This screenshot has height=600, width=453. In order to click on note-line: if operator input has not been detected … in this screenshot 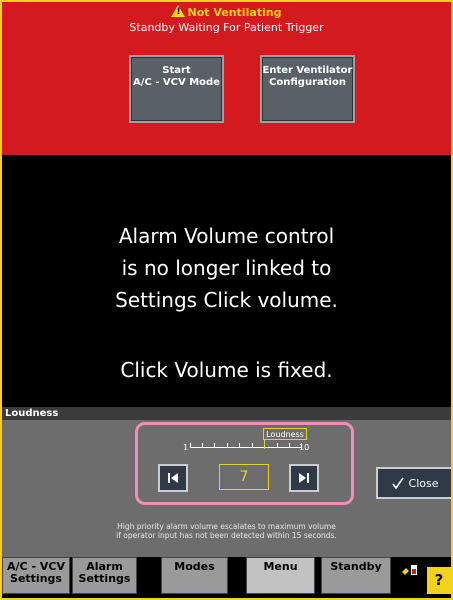, I will do `click(226, 535)`.